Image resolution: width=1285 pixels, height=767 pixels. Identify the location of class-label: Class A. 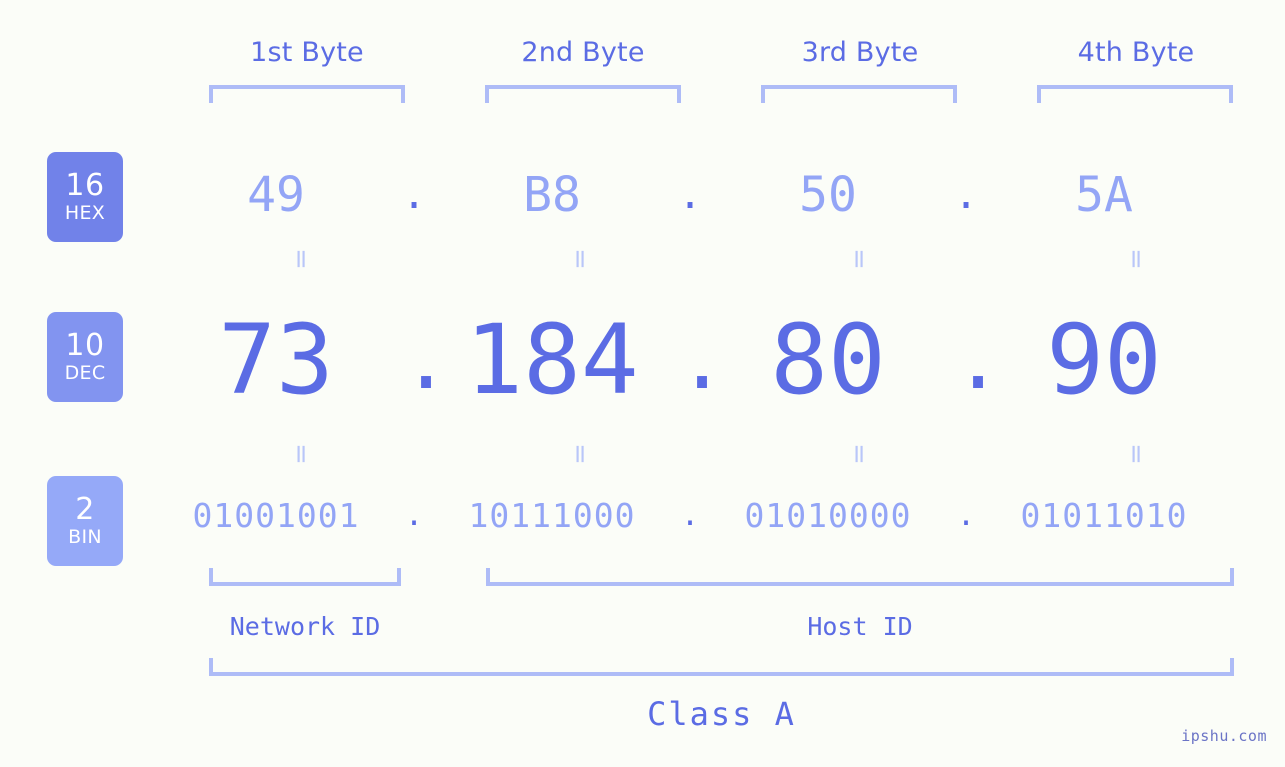
(721, 714).